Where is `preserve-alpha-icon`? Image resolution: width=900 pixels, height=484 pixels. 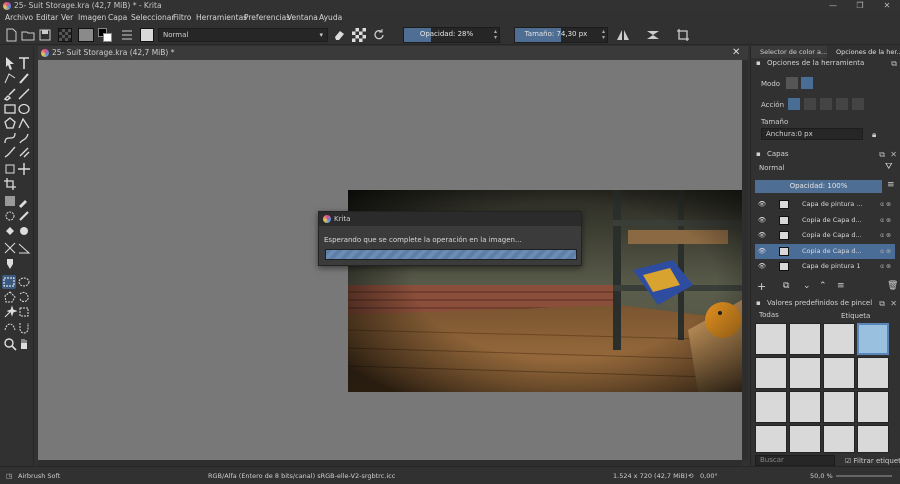
preserve-alpha-icon is located at coordinates (359, 35).